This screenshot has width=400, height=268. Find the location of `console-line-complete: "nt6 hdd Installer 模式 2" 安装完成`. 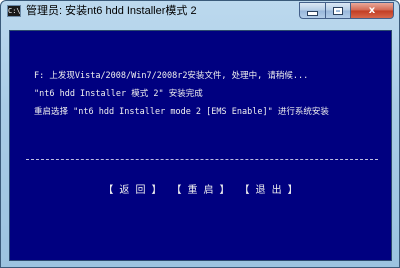

console-line-complete: "nt6 hdd Installer 模式 2" 安装完成 is located at coordinates (118, 94).